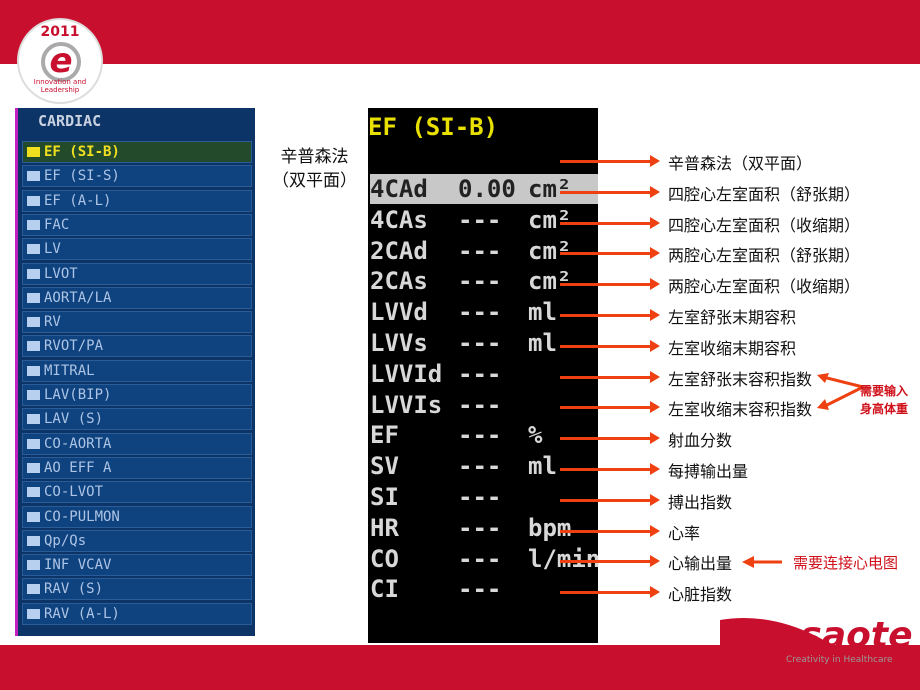 The width and height of the screenshot is (920, 690). What do you see at coordinates (137, 322) in the screenshot?
I see `menu-item: RV` at bounding box center [137, 322].